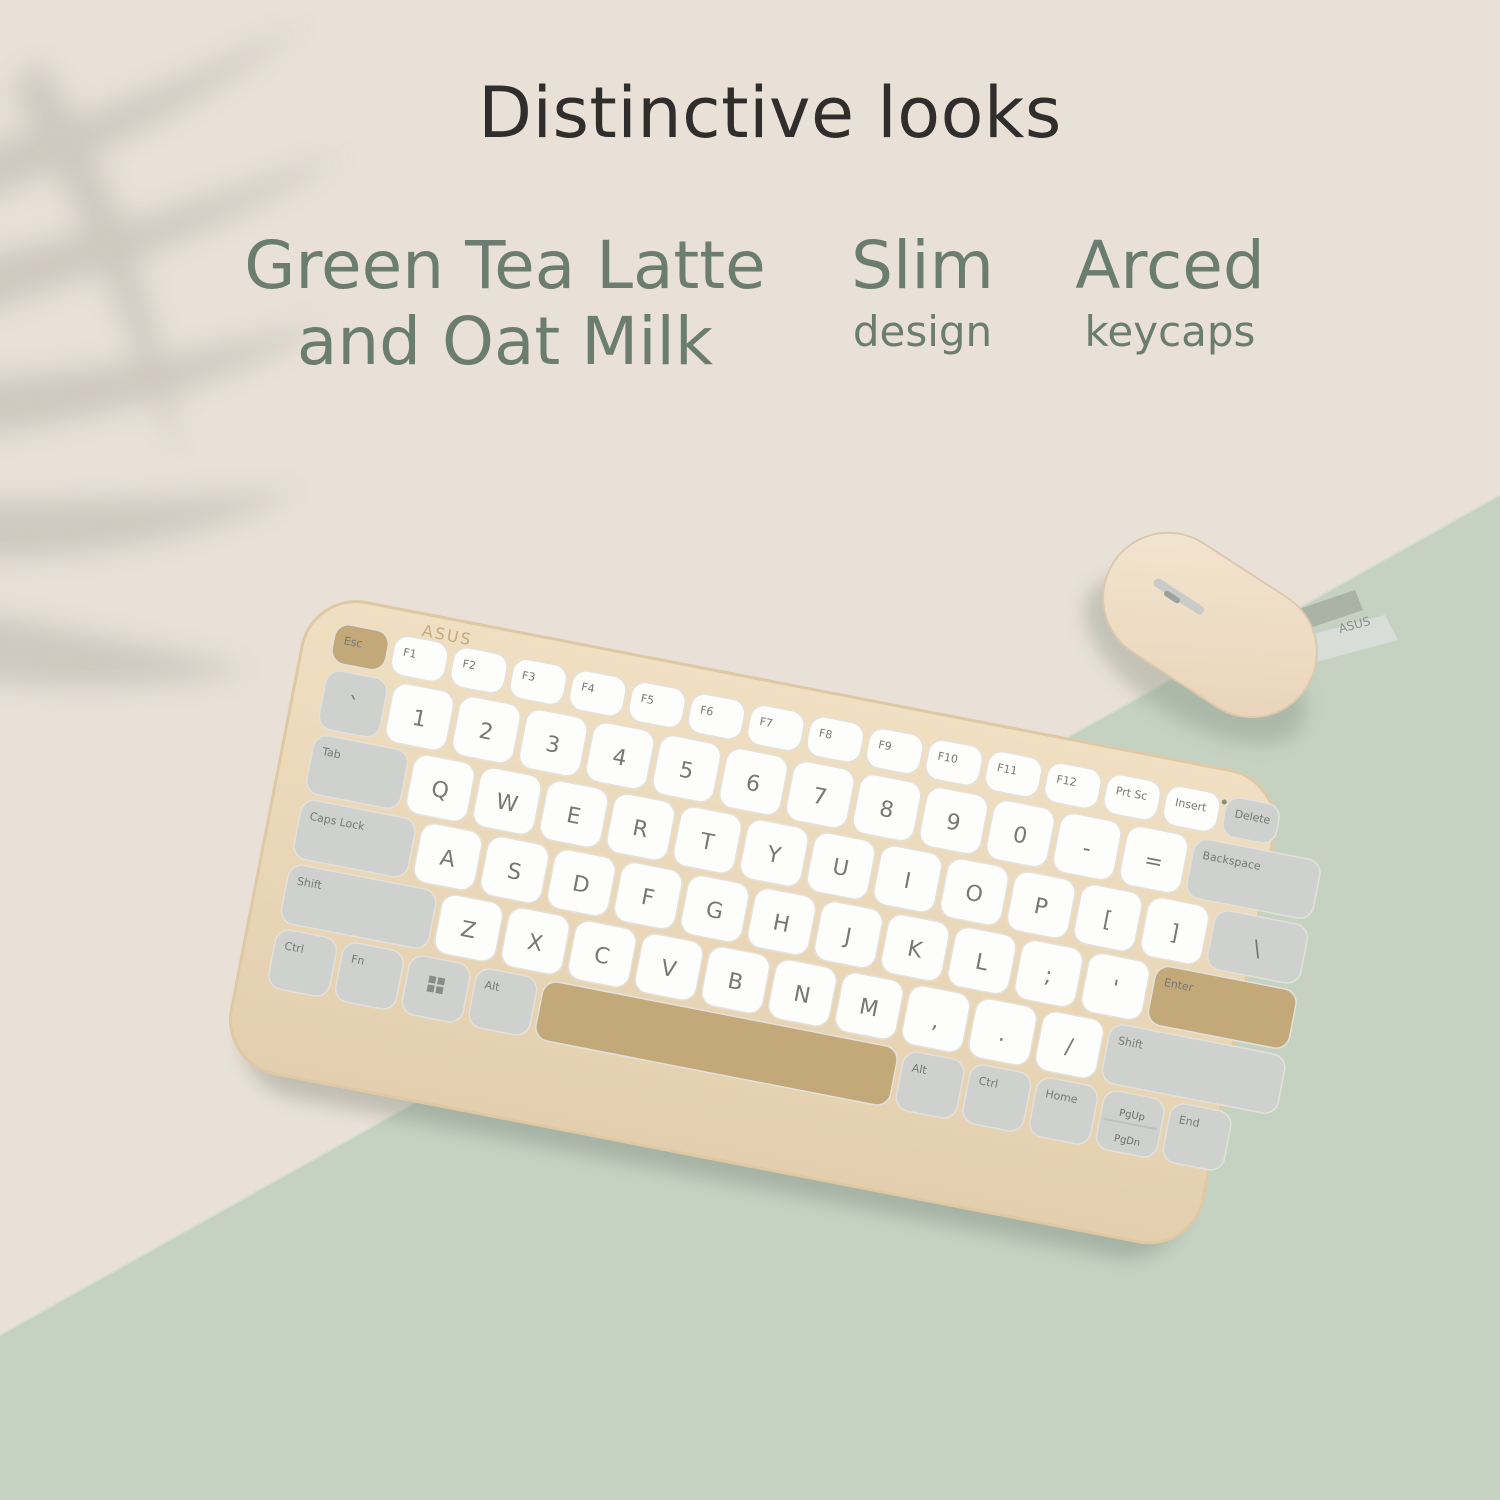 Image resolution: width=1500 pixels, height=1500 pixels. What do you see at coordinates (707, 710) in the screenshot?
I see `key-label-fn_row-6: F6` at bounding box center [707, 710].